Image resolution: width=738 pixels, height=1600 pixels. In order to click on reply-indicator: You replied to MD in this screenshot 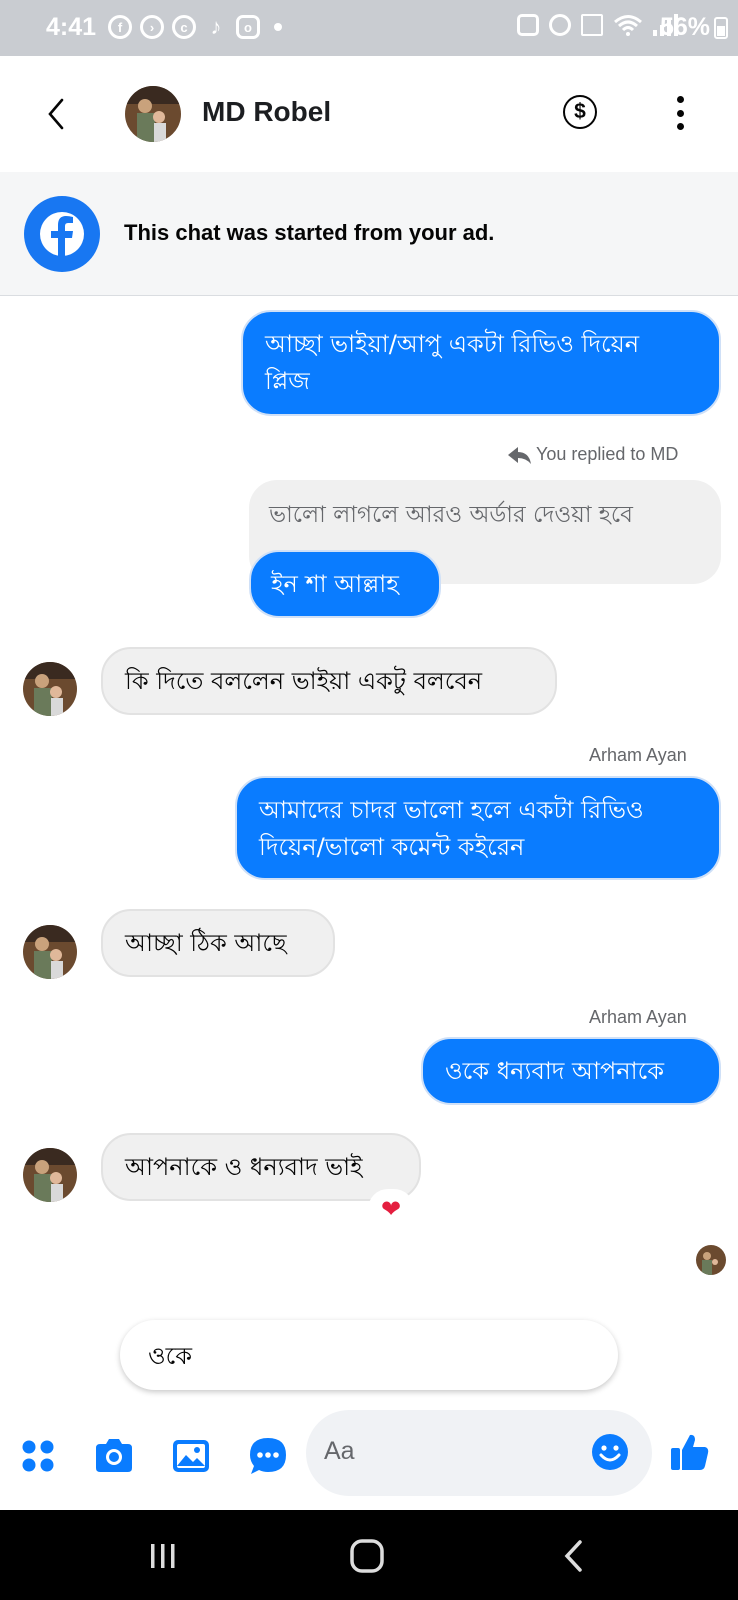, I will do `click(592, 454)`.